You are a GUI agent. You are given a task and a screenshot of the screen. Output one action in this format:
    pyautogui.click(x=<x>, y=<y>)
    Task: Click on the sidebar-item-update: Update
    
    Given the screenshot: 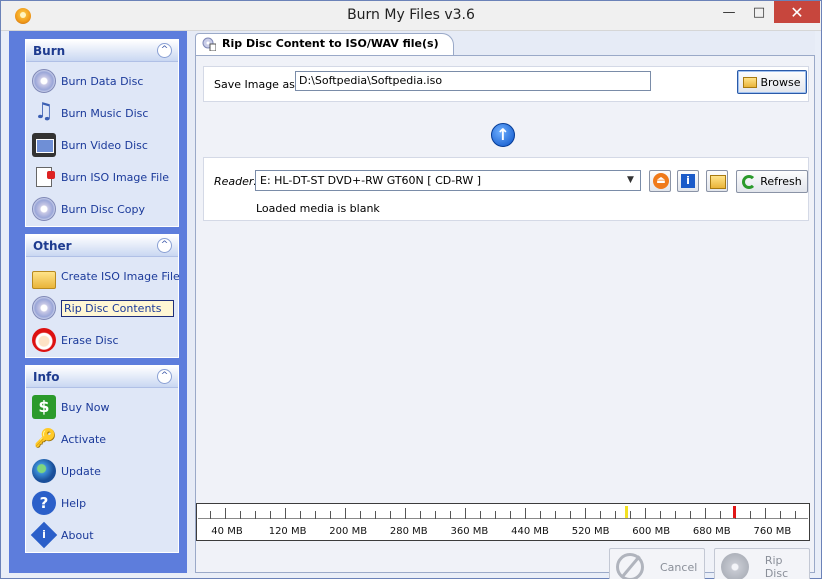 What is the action you would take?
    pyautogui.click(x=103, y=471)
    